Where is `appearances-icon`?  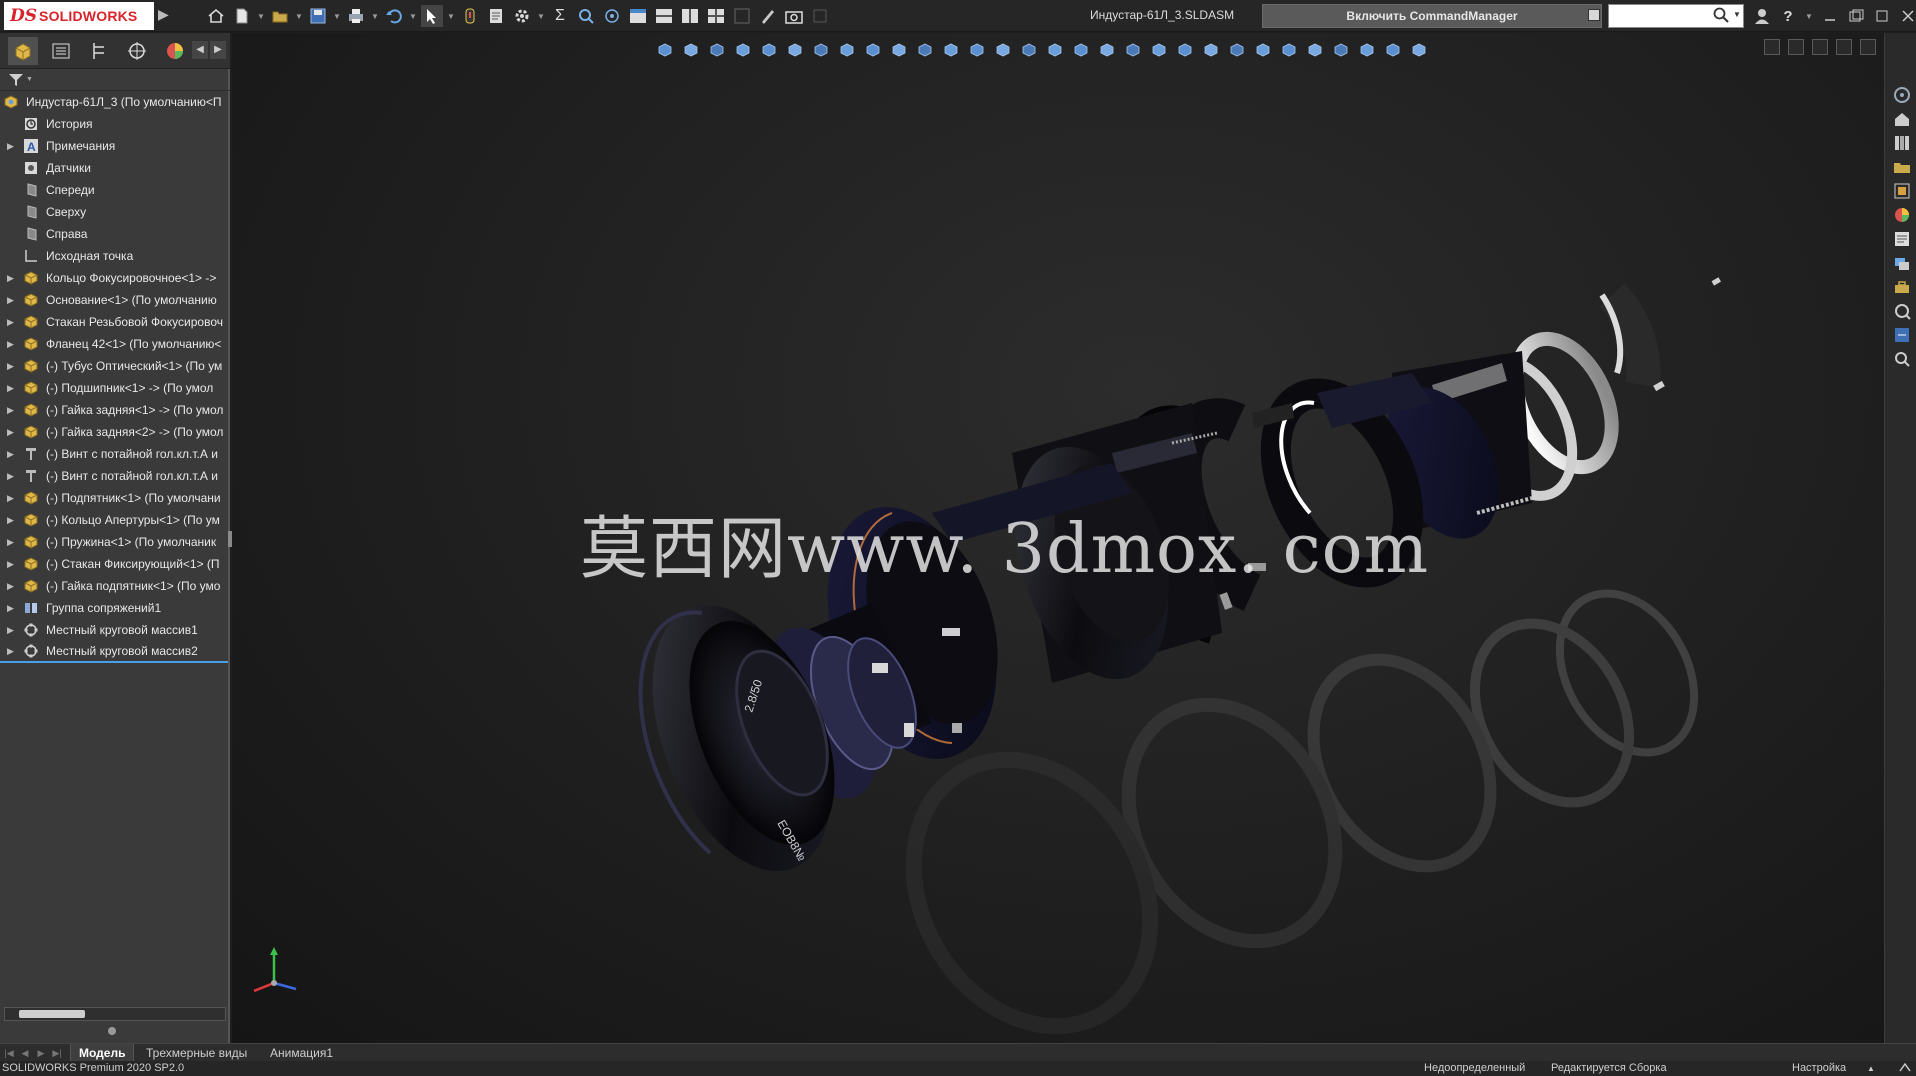
appearances-icon is located at coordinates (1902, 215).